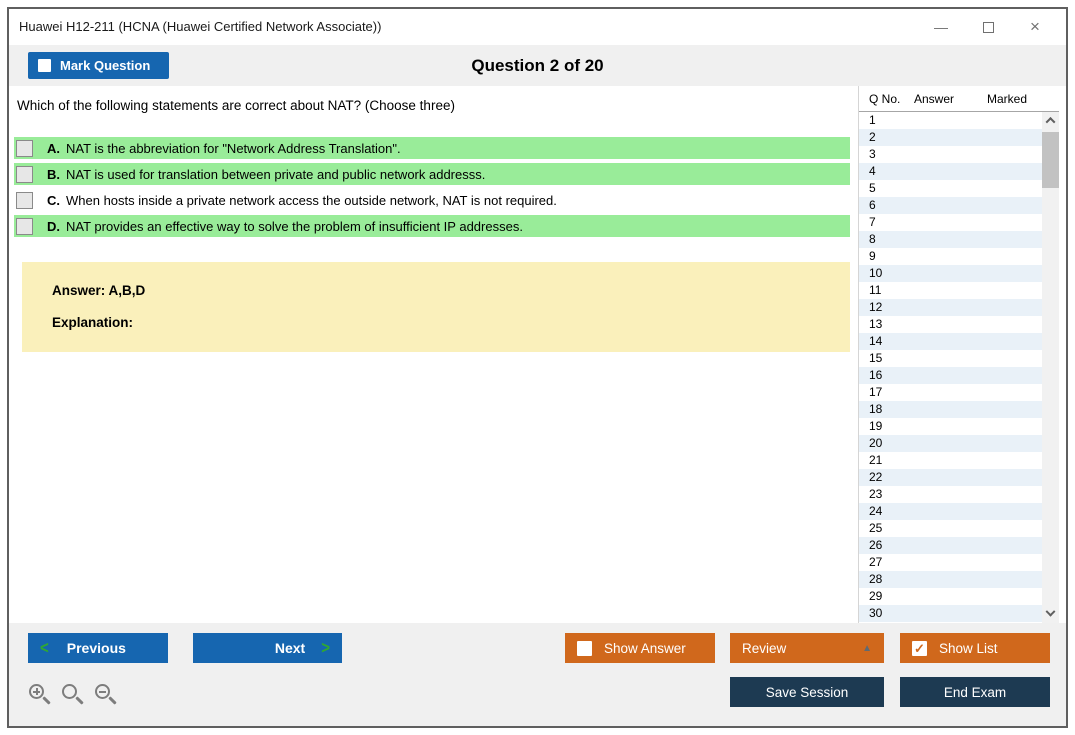 This screenshot has width=1075, height=735. I want to click on answer-box: Answer: A,B,D Explanation:, so click(436, 307).